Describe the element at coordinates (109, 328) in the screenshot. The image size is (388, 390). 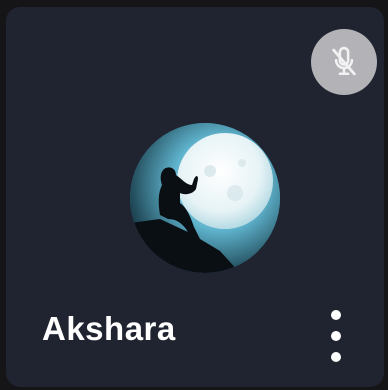
I see `participant-name: Akshara` at that location.